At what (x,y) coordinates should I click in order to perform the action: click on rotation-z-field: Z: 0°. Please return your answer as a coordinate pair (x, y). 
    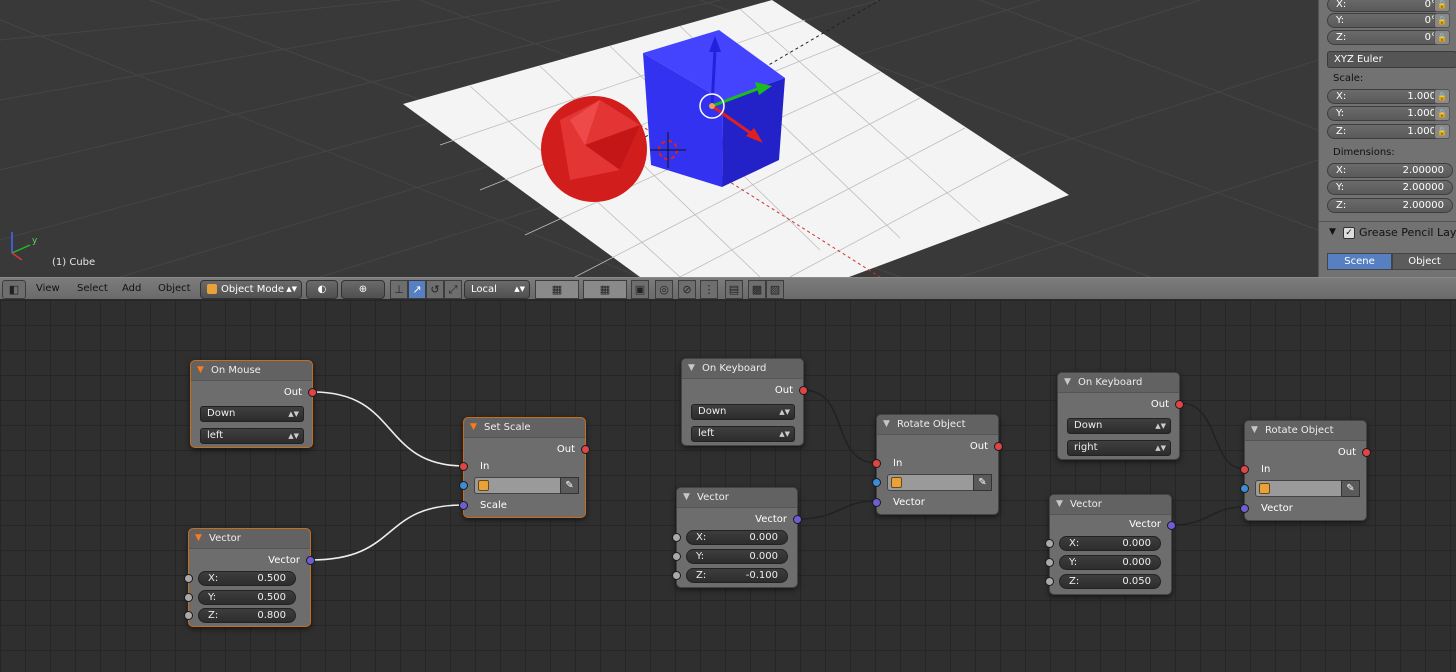
    Looking at the image, I should click on (1386, 37).